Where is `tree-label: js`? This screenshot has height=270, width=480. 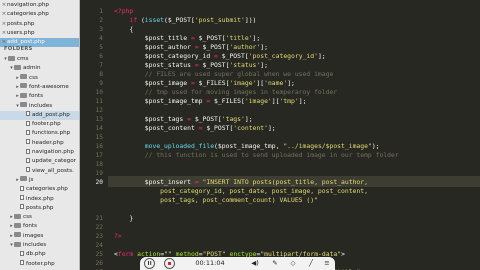 tree-label: js is located at coordinates (31, 179).